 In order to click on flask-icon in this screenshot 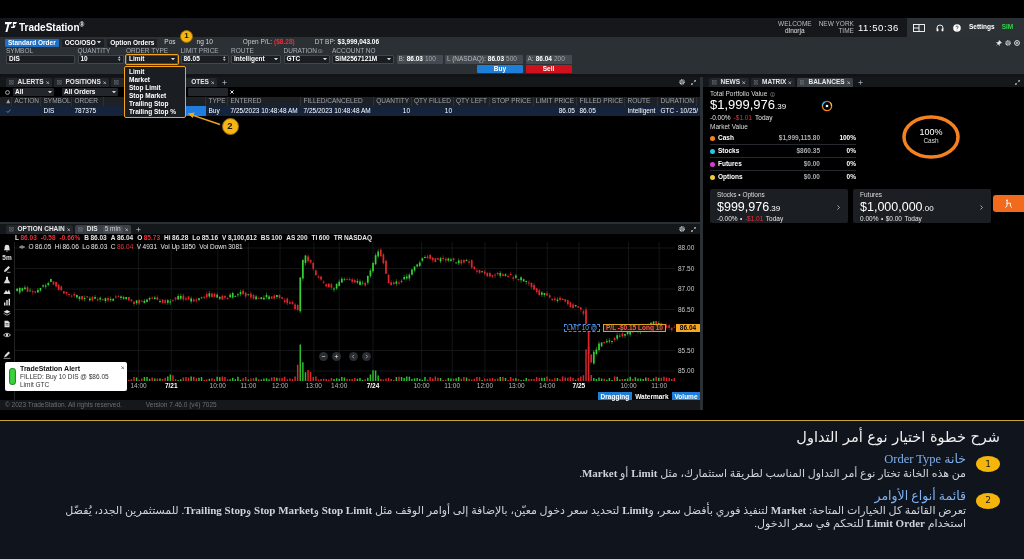, I will do `click(7, 279)`.